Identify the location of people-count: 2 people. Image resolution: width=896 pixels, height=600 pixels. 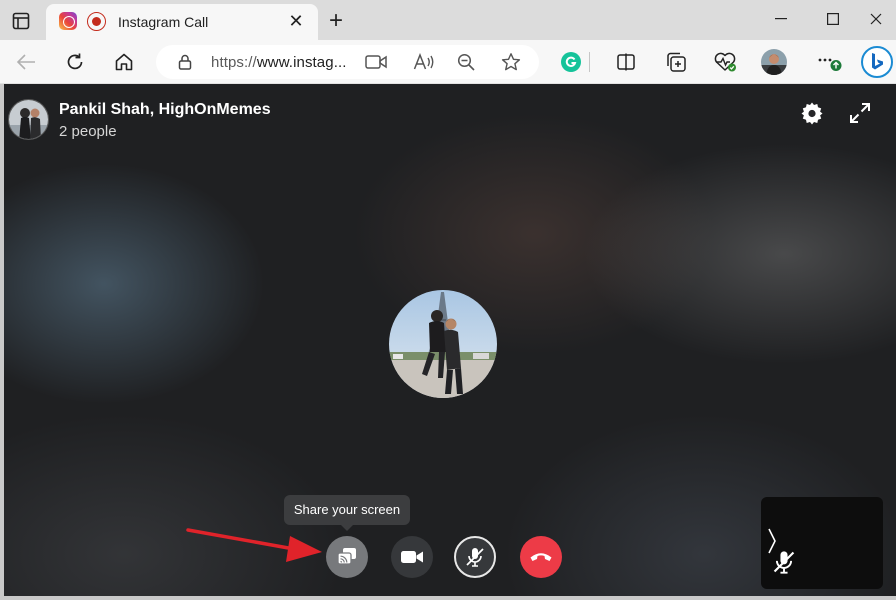
(88, 131).